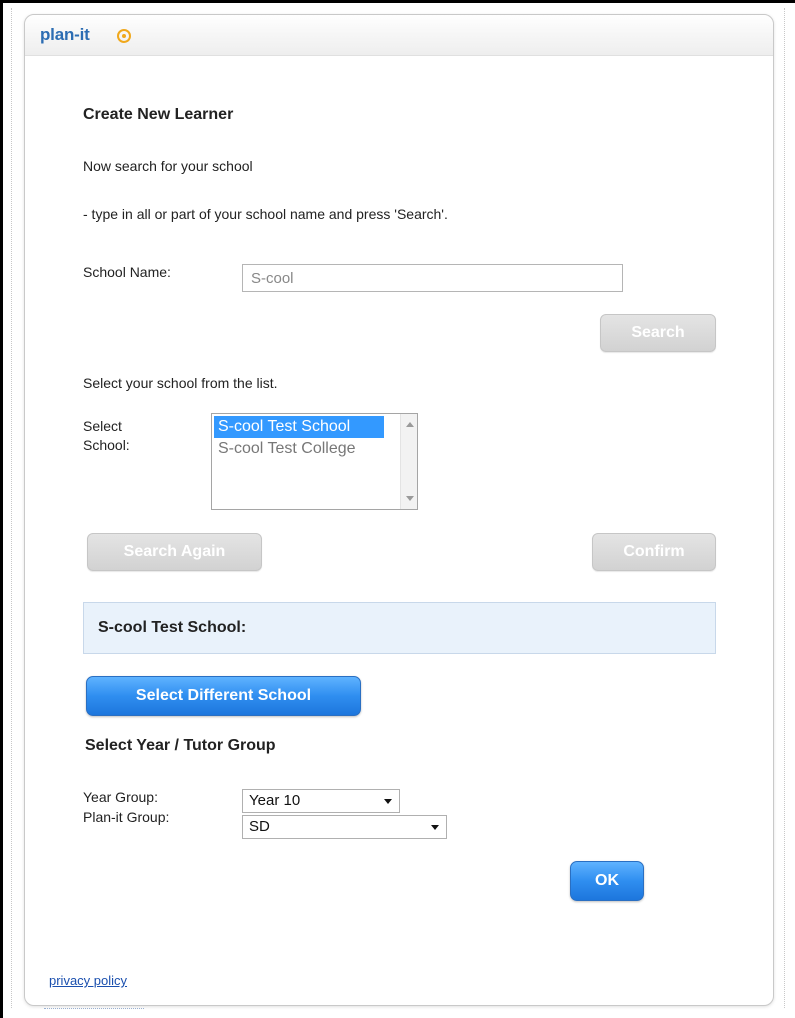 The width and height of the screenshot is (795, 1018). Describe the element at coordinates (106, 435) in the screenshot. I see `select-school-label: Select School:` at that location.